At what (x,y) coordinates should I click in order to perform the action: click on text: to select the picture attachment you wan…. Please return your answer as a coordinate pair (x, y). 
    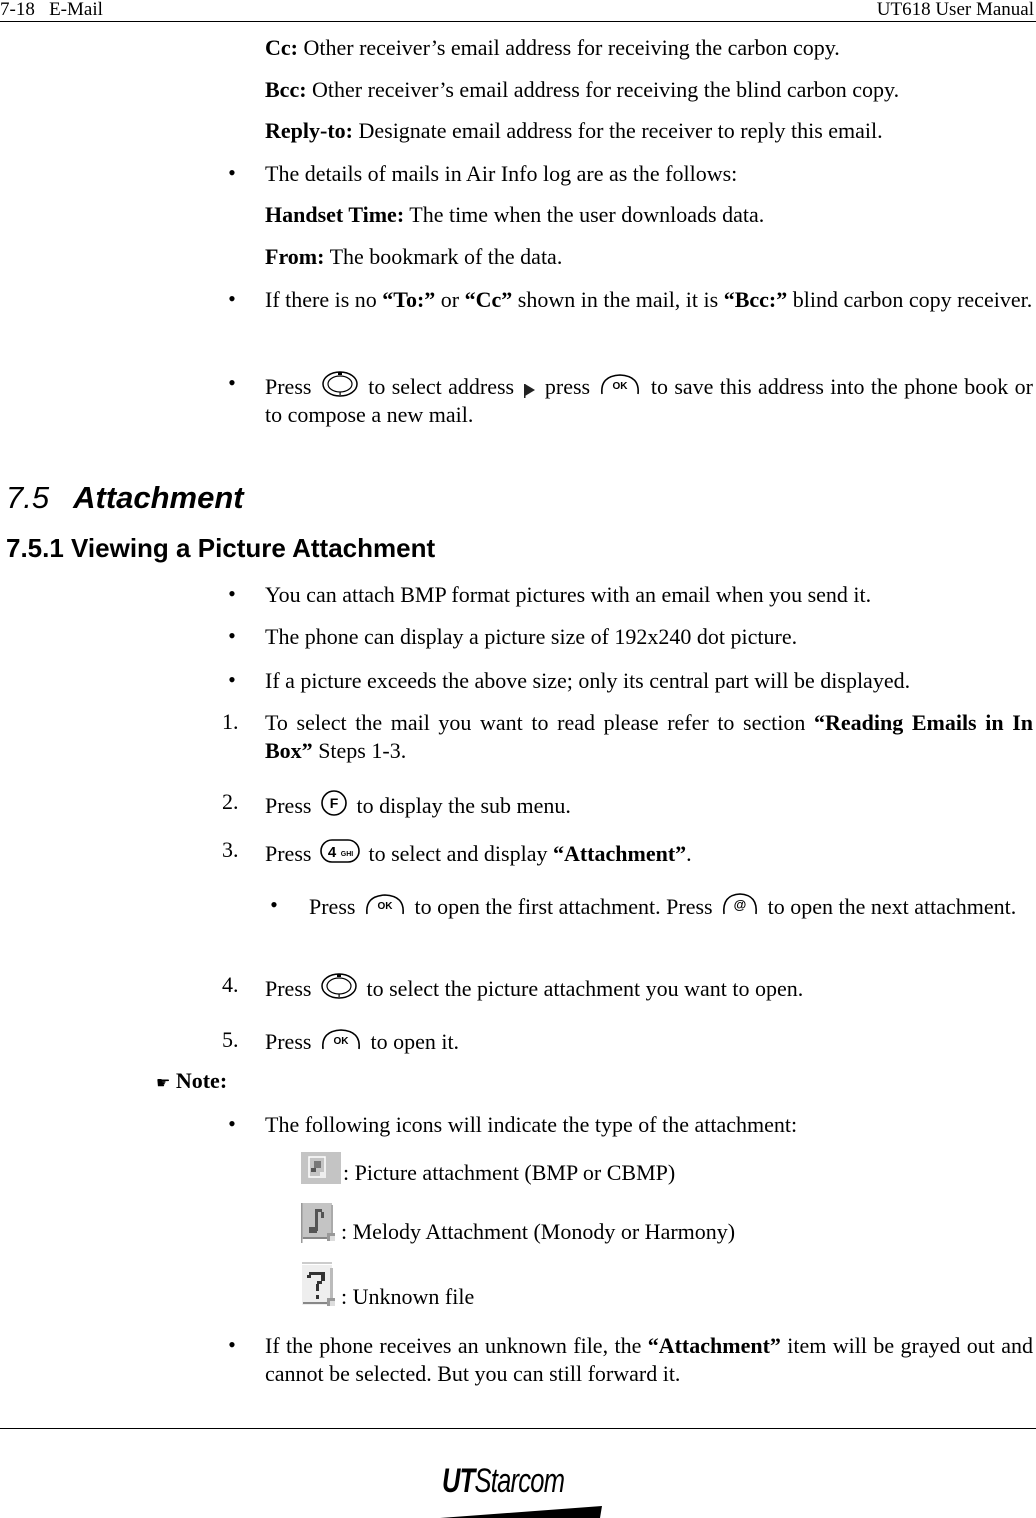
    Looking at the image, I should click on (582, 988).